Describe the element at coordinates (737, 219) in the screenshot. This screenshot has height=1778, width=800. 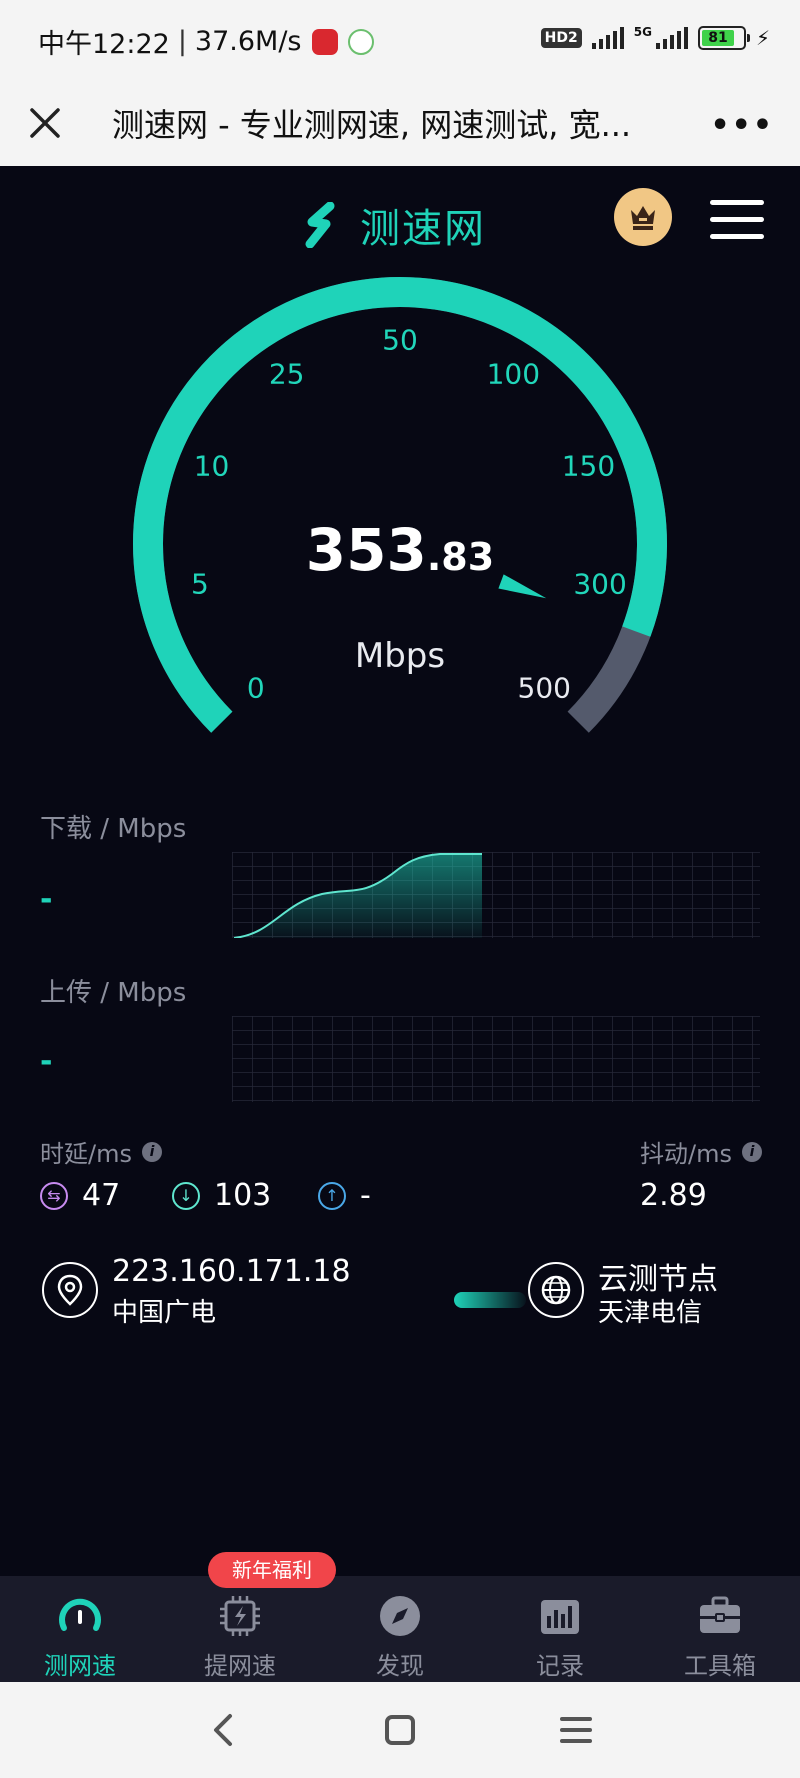
I see `menu-icon` at that location.